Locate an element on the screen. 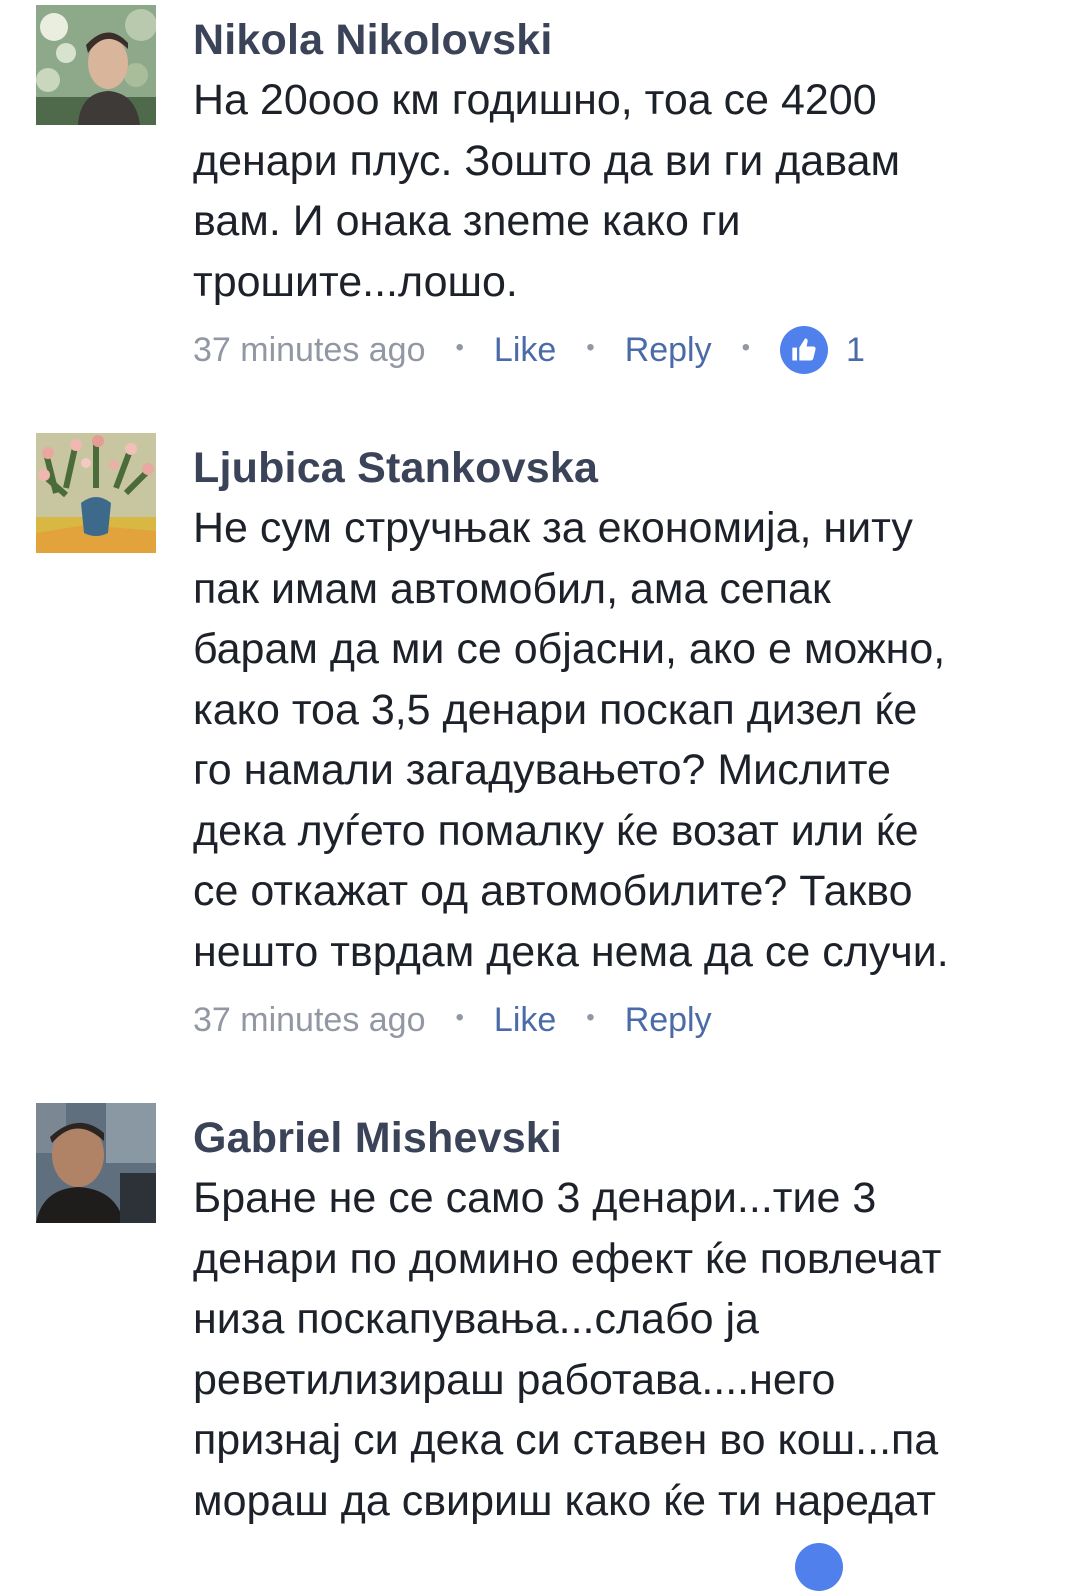 This screenshot has width=1080, height=1591. comment-meta: 37 minutes ago • Like • Reply is located at coordinates (628, 1020).